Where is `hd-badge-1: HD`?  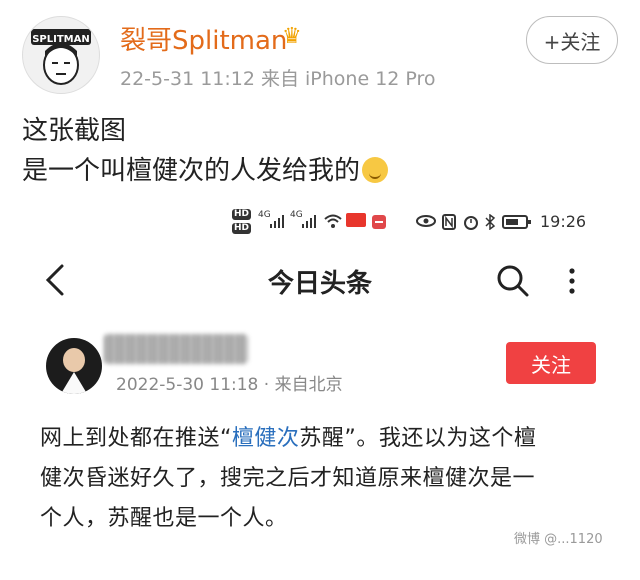
hd-badge-1: HD is located at coordinates (242, 214).